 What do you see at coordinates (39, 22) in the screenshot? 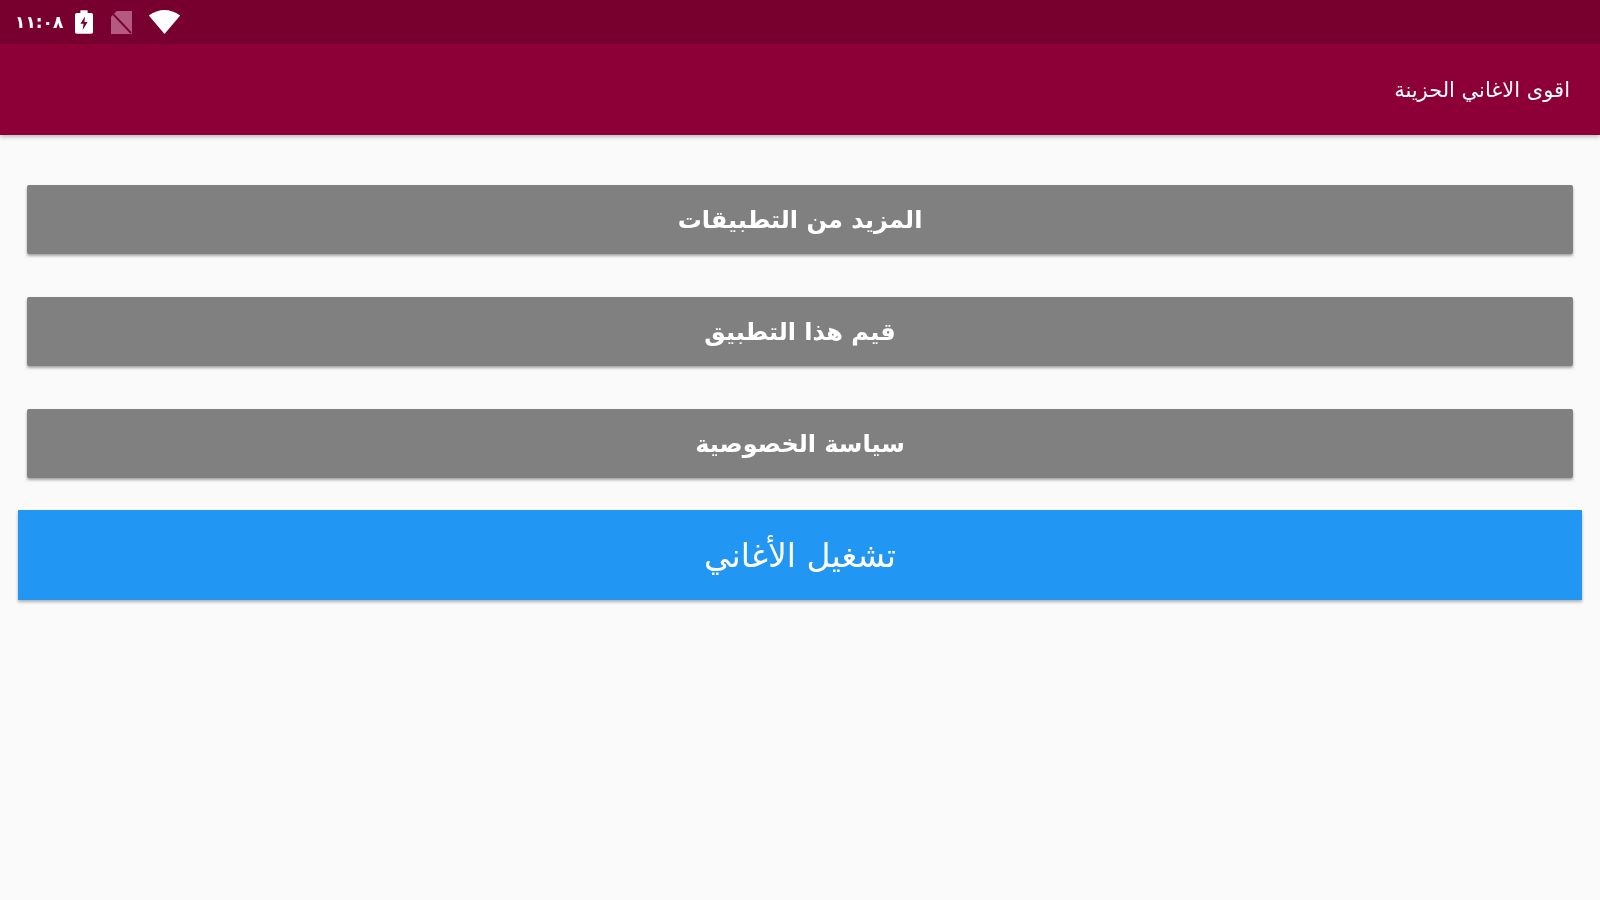
I see `clock-time: ١١:٠٨` at bounding box center [39, 22].